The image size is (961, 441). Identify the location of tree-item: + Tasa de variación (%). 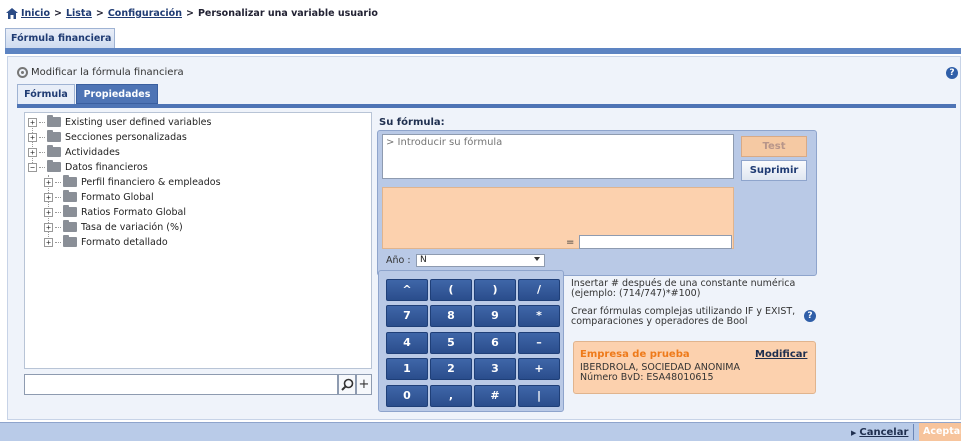
(113, 227).